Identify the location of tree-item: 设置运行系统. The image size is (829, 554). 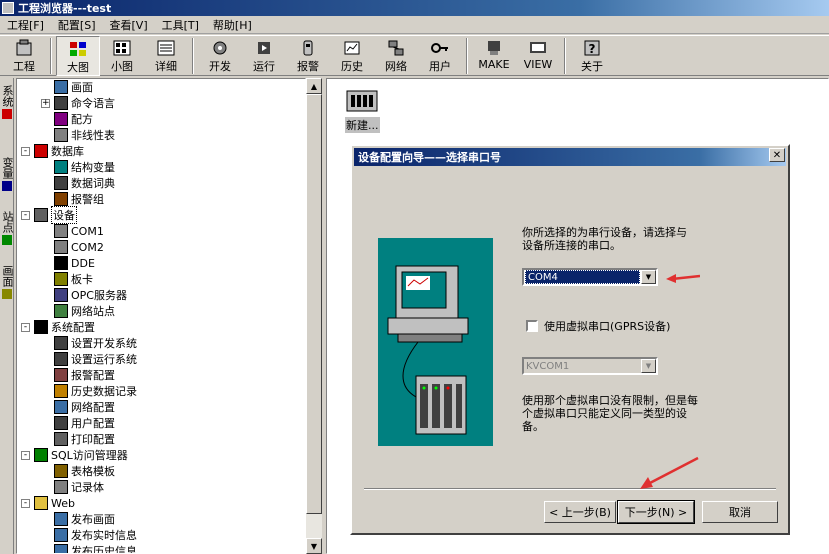
(89, 359).